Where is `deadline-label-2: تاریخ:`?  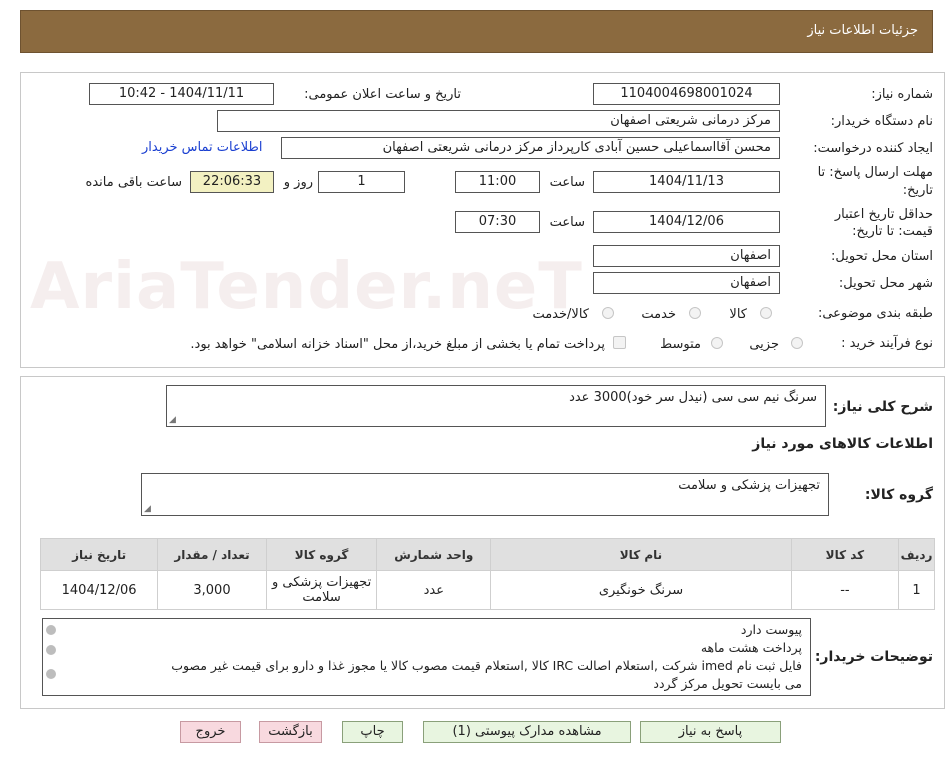
deadline-label-2: تاریخ: is located at coordinates (917, 190).